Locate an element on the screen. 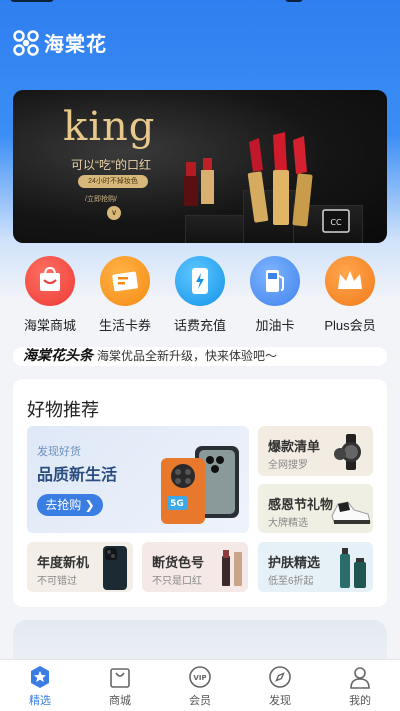 This screenshot has width=400, height=711. card-new-phones: 年度新机 不可错过 is located at coordinates (80, 567).